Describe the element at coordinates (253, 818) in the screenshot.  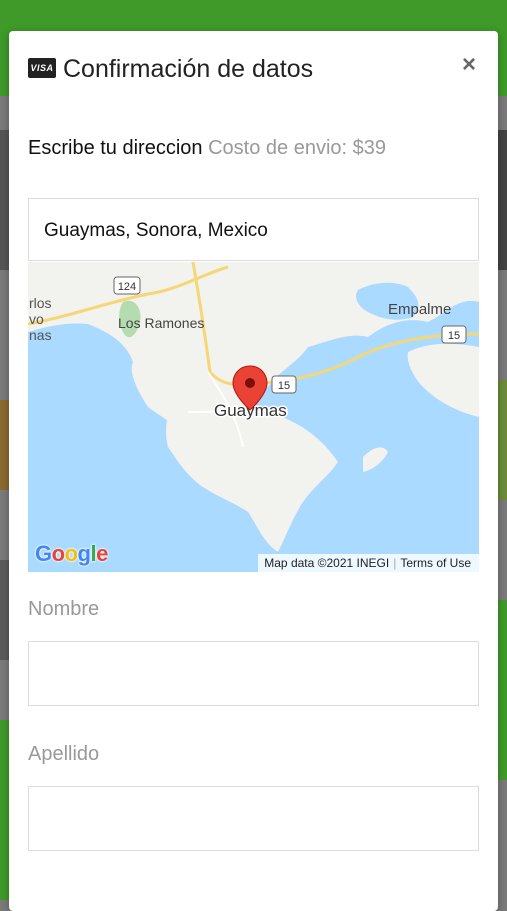
I see `last-name-field` at that location.